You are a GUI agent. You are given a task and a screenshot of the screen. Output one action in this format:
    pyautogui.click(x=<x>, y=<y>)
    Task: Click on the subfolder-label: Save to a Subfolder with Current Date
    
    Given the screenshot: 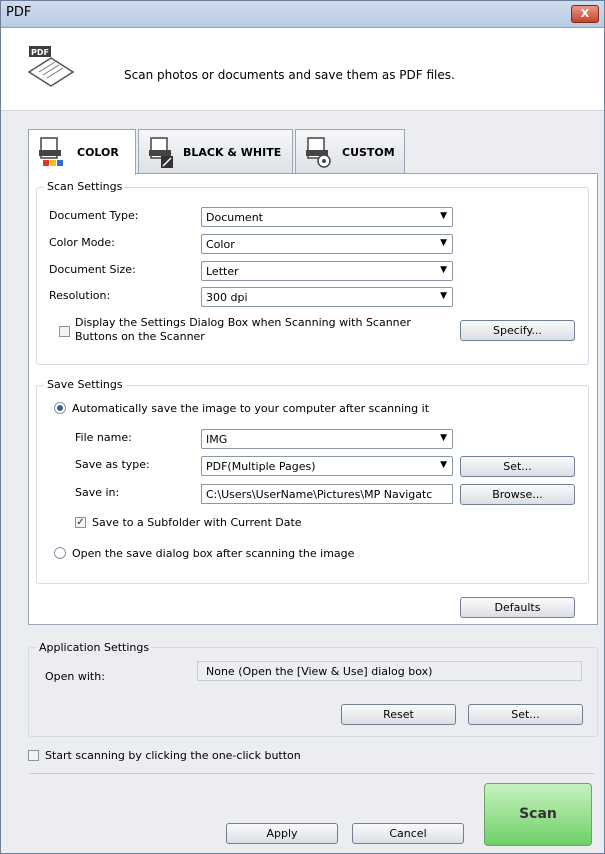 What is the action you would take?
    pyautogui.click(x=197, y=522)
    